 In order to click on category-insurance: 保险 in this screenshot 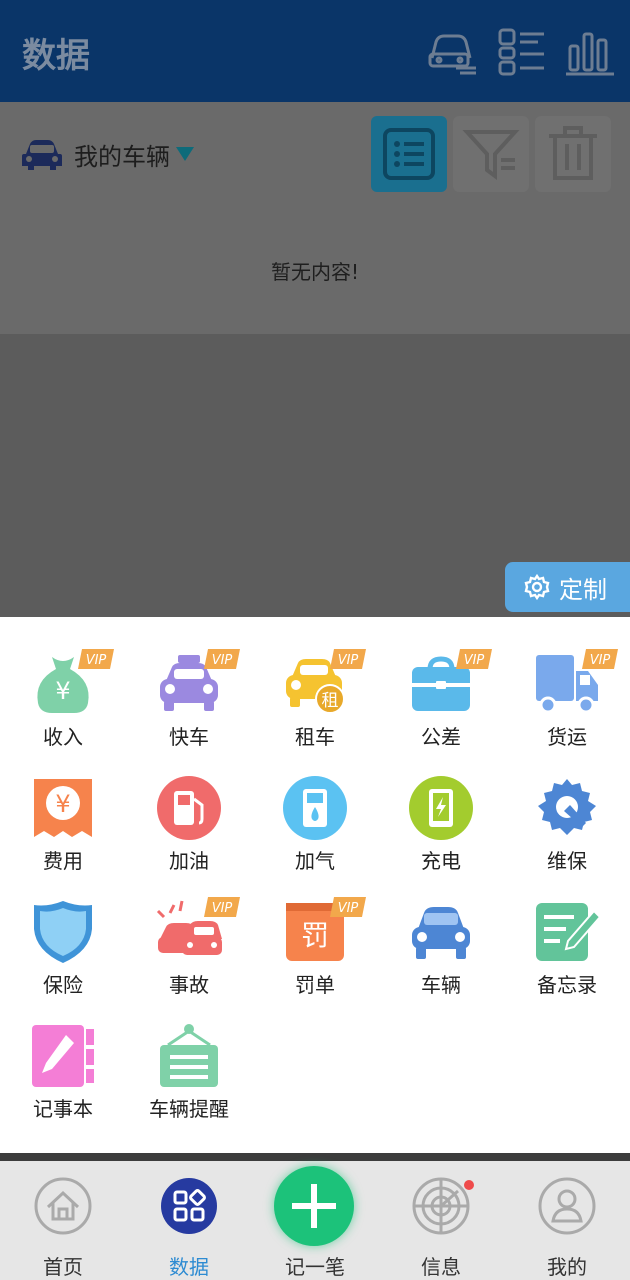, I will do `click(63, 931)`.